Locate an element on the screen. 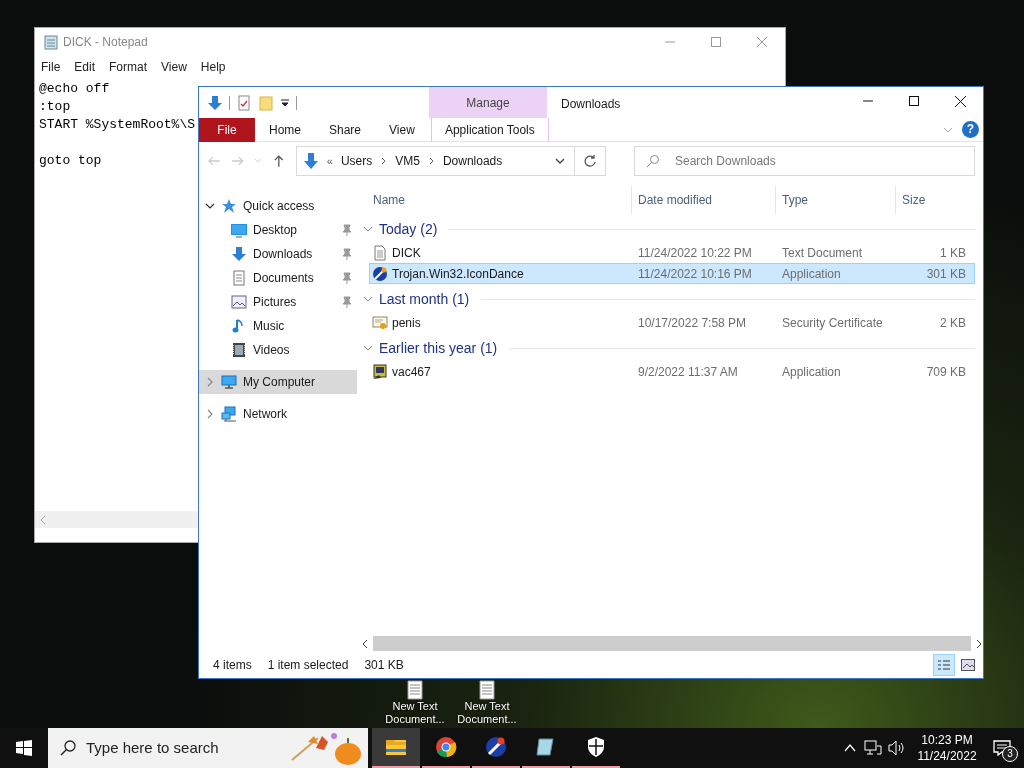  search-placeholder: Type here to search is located at coordinates (152, 747).